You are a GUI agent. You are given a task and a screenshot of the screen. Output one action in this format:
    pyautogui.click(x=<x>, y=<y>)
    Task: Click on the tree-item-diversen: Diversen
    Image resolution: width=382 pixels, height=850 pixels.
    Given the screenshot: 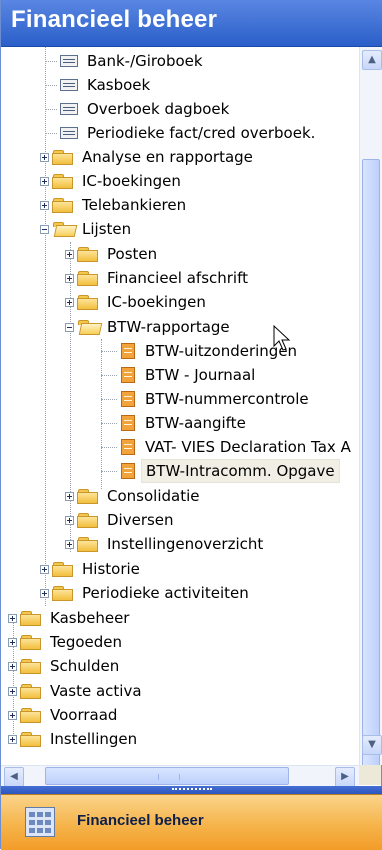 What is the action you would take?
    pyautogui.click(x=121, y=520)
    